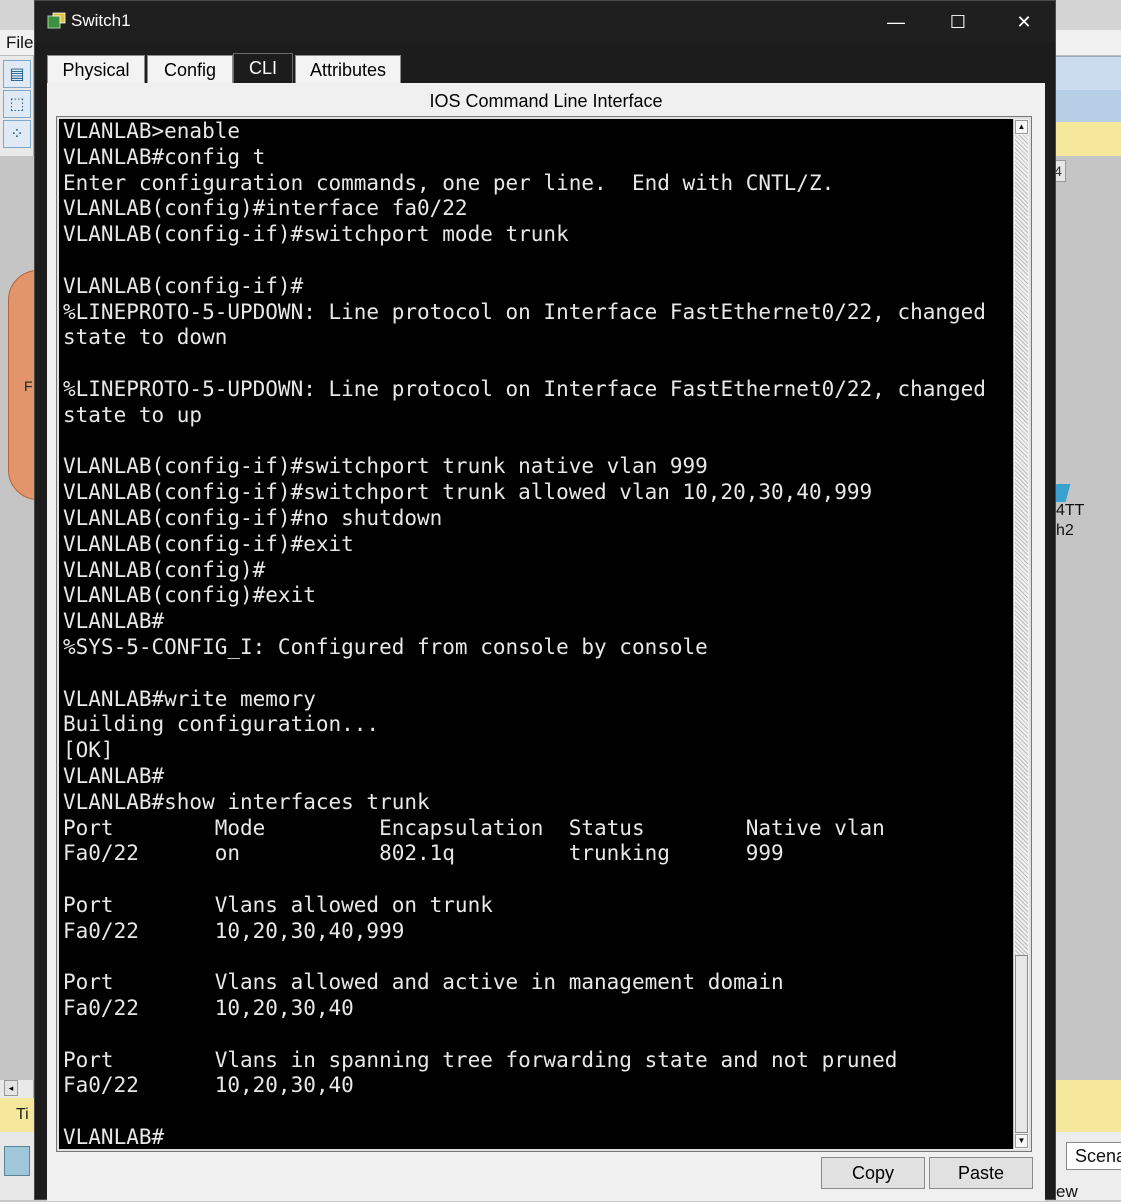 The image size is (1121, 1202). What do you see at coordinates (164, 569) in the screenshot?
I see `terminal-line: VLANLAB(config)#` at bounding box center [164, 569].